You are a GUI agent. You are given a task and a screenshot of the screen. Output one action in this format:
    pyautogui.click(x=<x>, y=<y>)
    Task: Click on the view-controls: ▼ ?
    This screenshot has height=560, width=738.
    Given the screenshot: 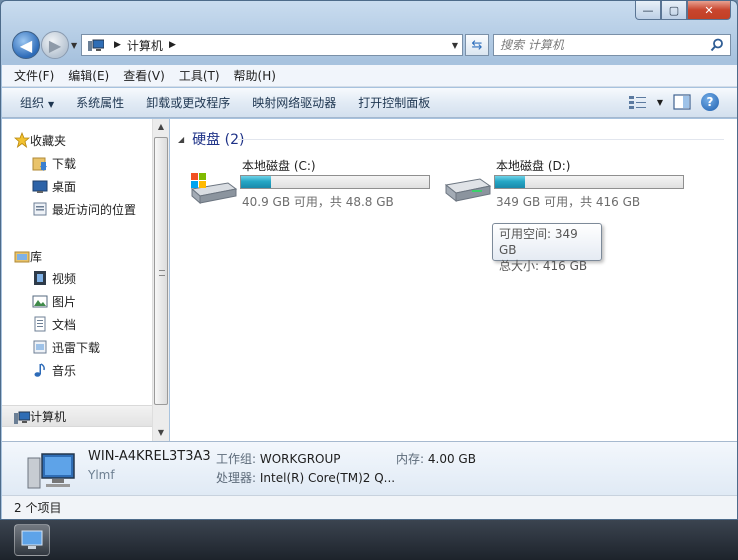 What is the action you would take?
    pyautogui.click(x=669, y=102)
    